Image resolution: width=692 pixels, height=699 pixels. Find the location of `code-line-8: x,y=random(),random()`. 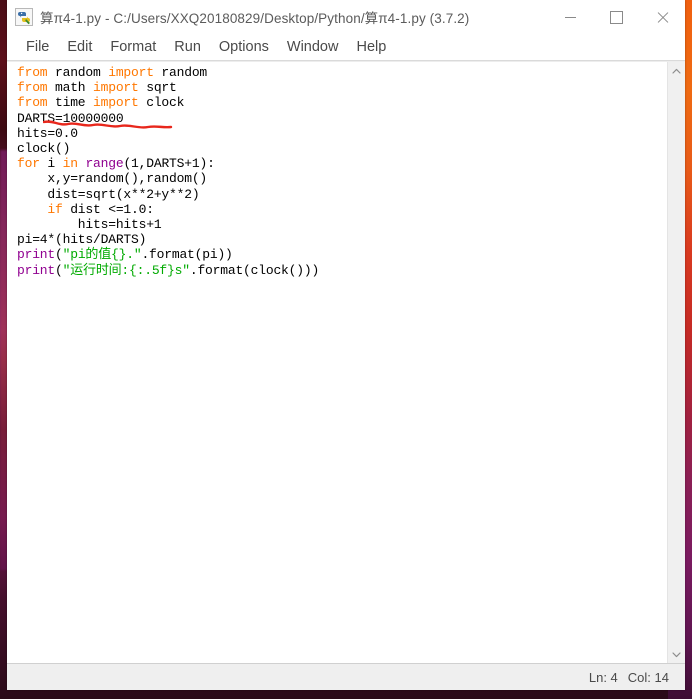

code-line-8: x,y=random(),random() is located at coordinates (127, 179).